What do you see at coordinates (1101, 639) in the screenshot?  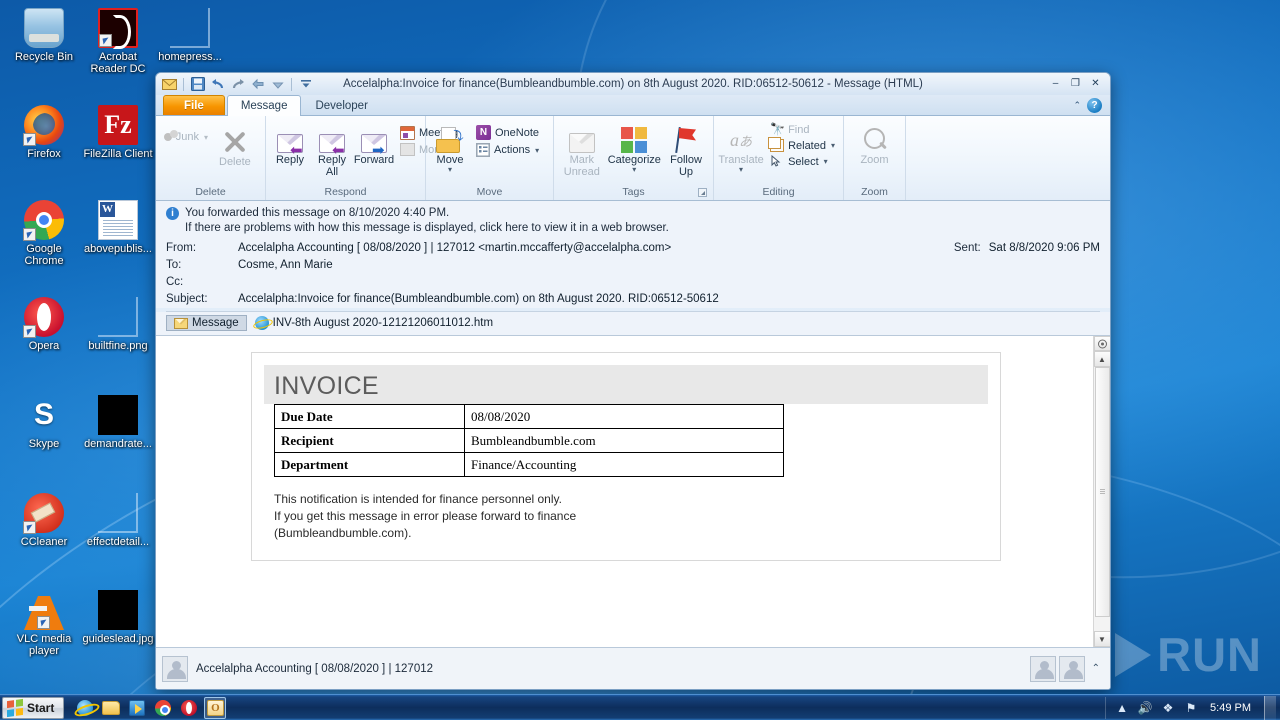 I see `scroll-down-button: ▼` at bounding box center [1101, 639].